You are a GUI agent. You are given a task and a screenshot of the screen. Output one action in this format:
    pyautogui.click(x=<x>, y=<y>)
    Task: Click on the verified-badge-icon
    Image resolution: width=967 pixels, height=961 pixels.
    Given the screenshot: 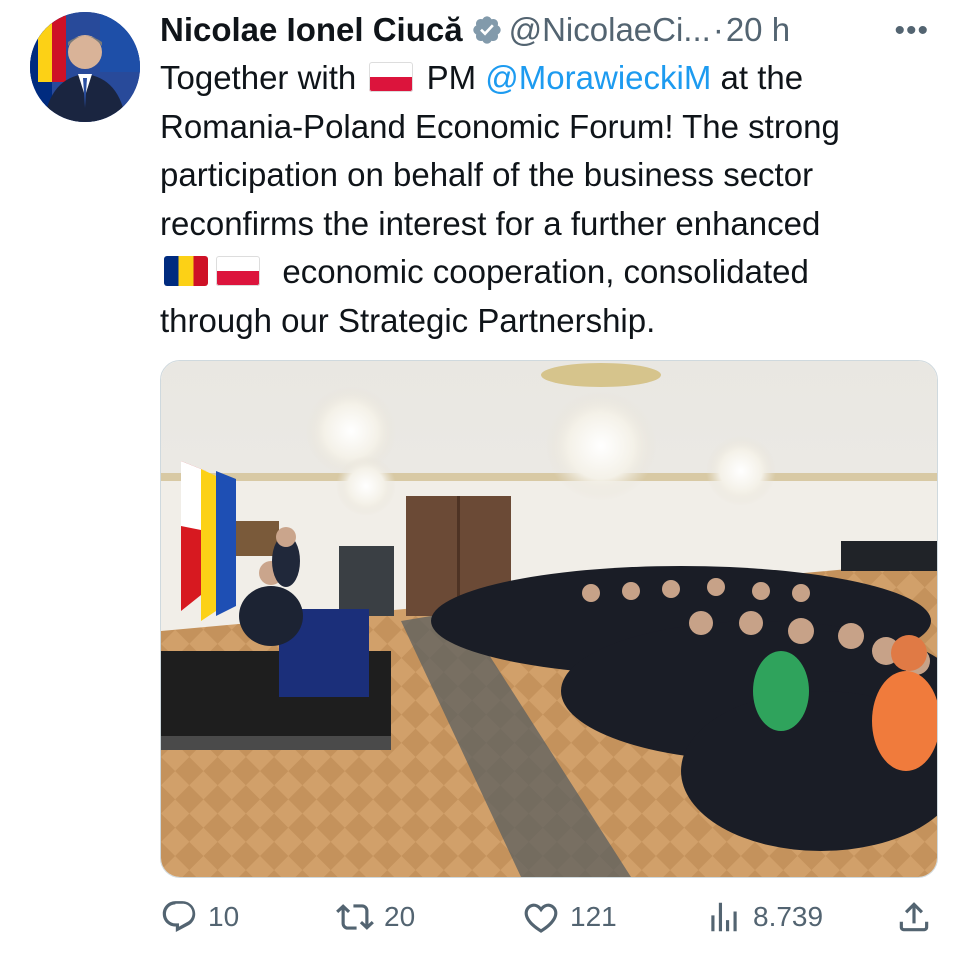 What is the action you would take?
    pyautogui.click(x=486, y=30)
    